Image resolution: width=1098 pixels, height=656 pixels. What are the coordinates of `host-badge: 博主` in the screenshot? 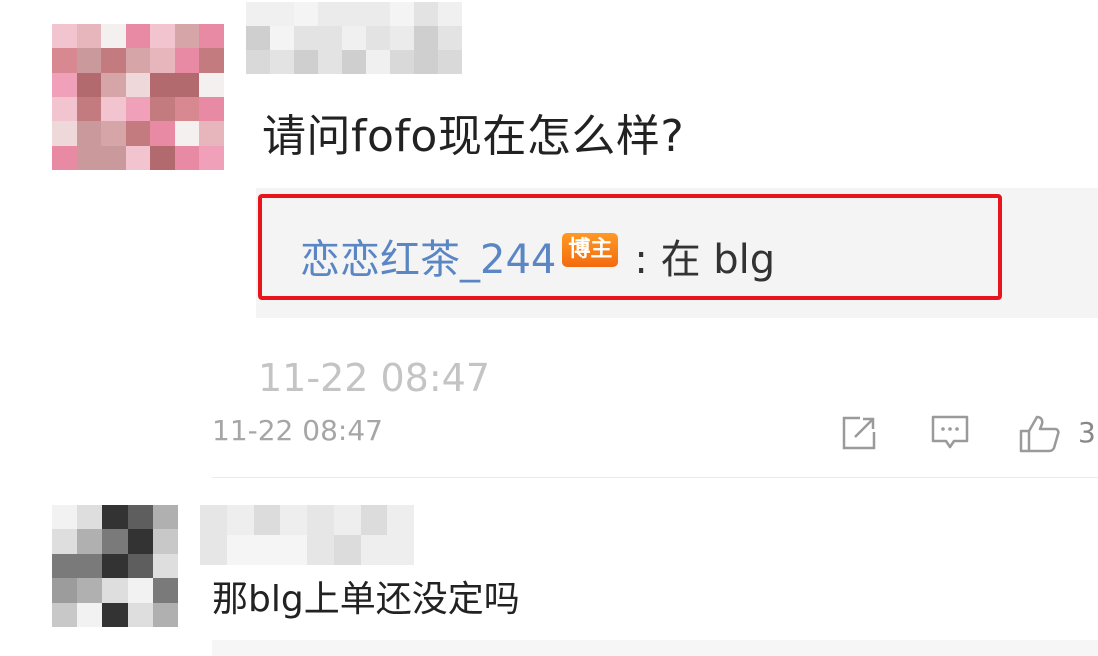 It's located at (590, 250).